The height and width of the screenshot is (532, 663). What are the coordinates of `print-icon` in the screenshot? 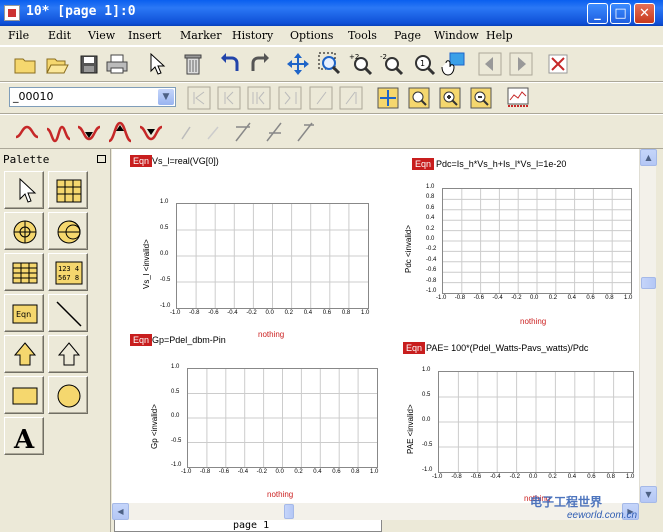 It's located at (117, 64).